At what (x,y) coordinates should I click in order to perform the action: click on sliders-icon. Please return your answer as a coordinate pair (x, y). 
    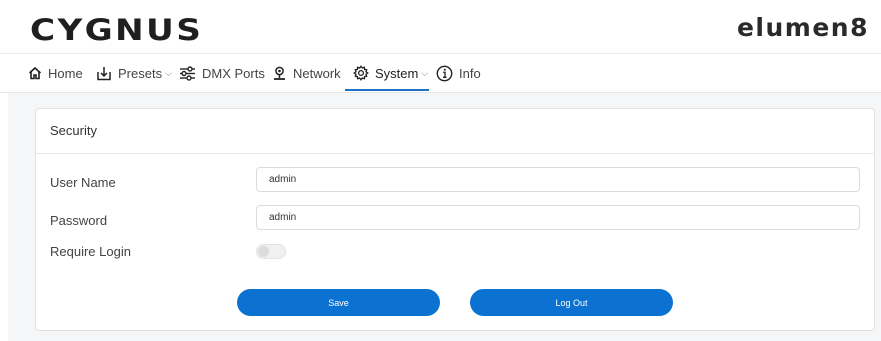
    Looking at the image, I should click on (187, 73).